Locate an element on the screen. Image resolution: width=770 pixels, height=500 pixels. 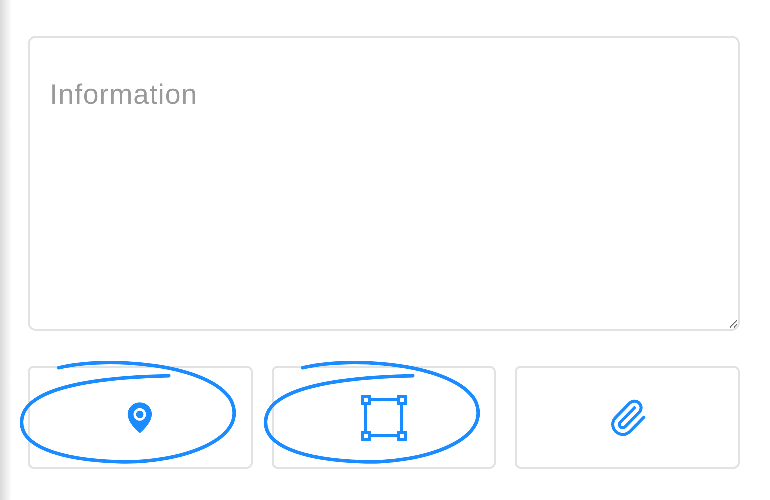
selection-square-icon is located at coordinates (383, 417).